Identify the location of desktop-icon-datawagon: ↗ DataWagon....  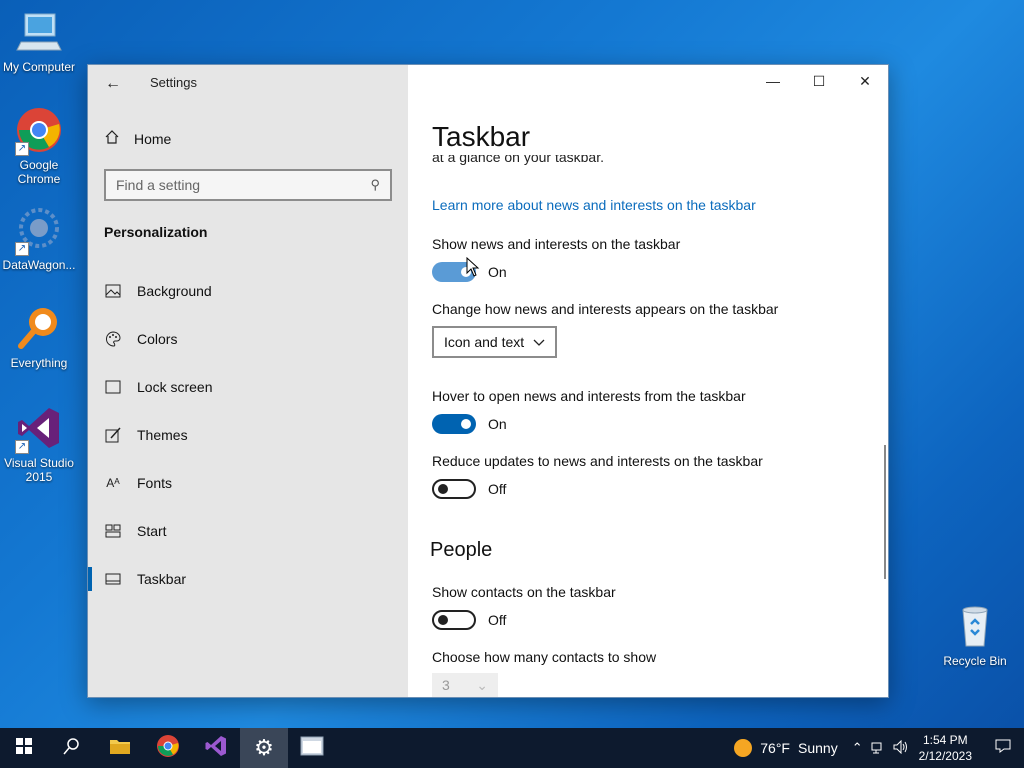
(39, 239).